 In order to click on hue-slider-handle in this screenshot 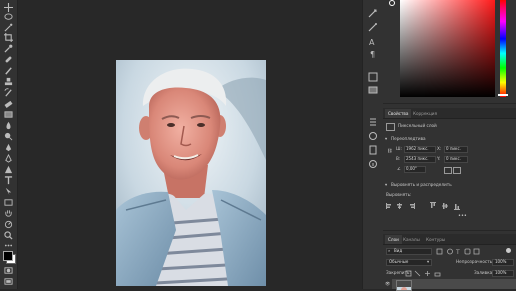, I will do `click(503, 95)`.